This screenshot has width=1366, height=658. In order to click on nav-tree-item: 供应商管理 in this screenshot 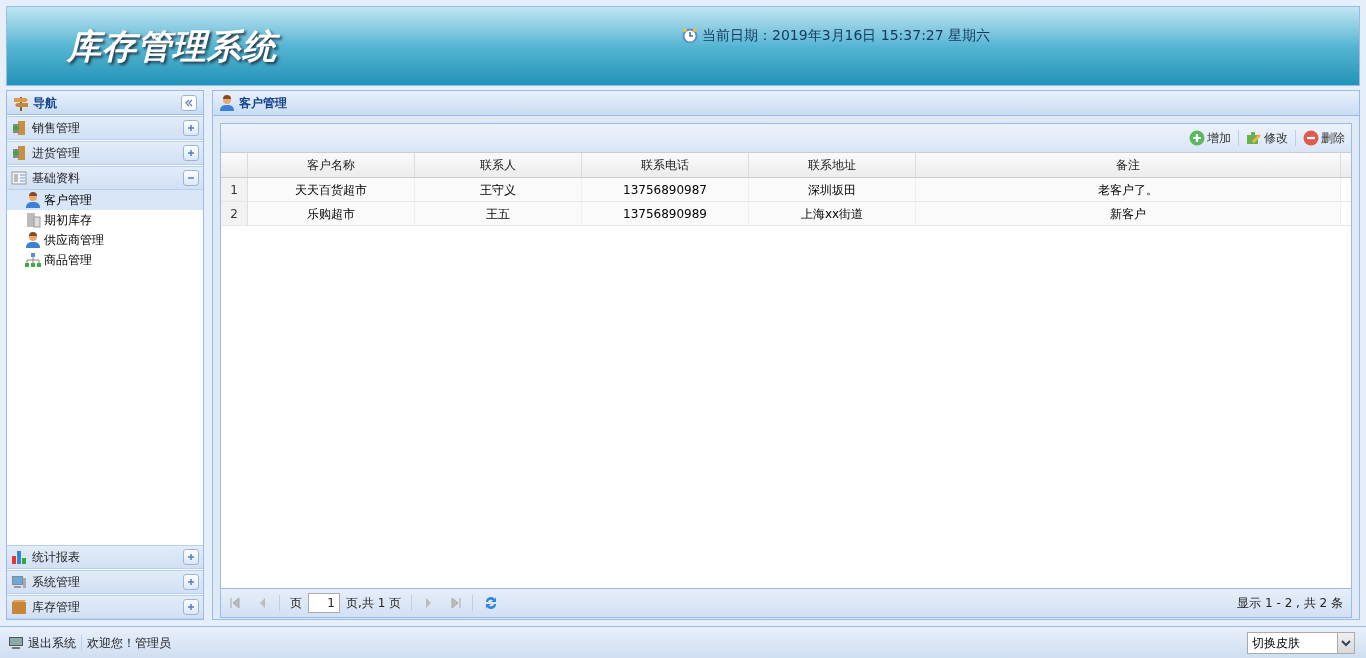, I will do `click(105, 240)`.